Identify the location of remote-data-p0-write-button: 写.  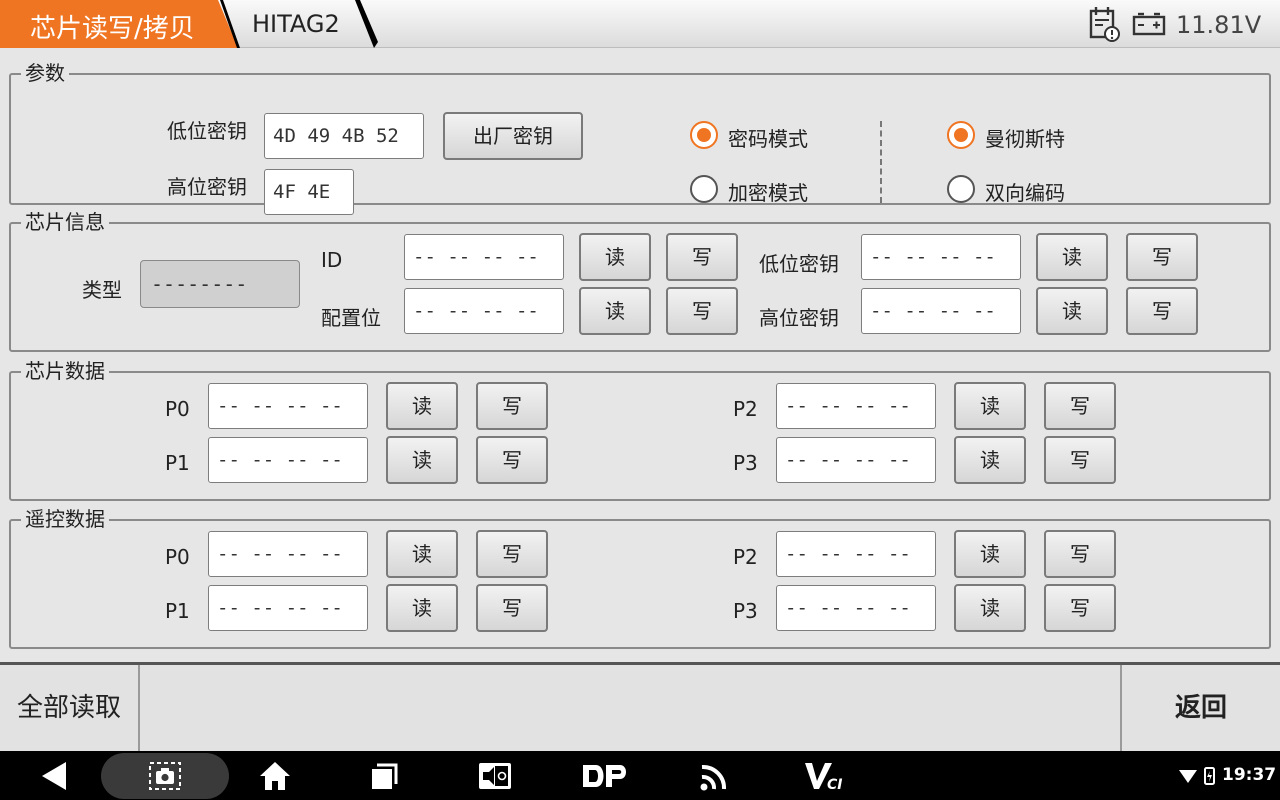
(512, 554).